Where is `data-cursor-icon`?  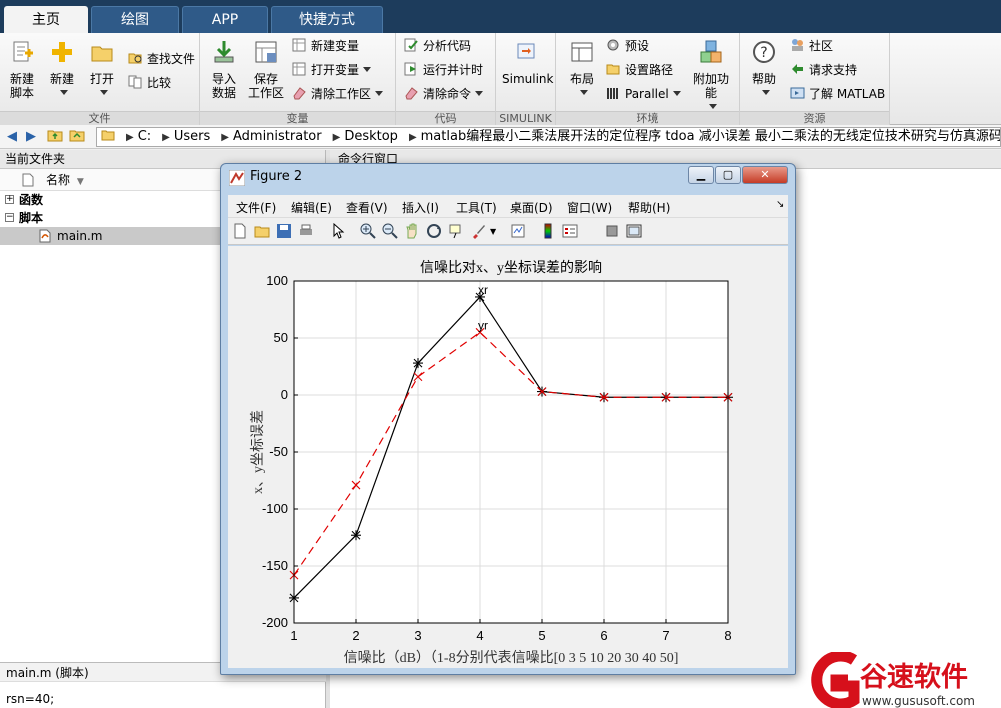 data-cursor-icon is located at coordinates (456, 231).